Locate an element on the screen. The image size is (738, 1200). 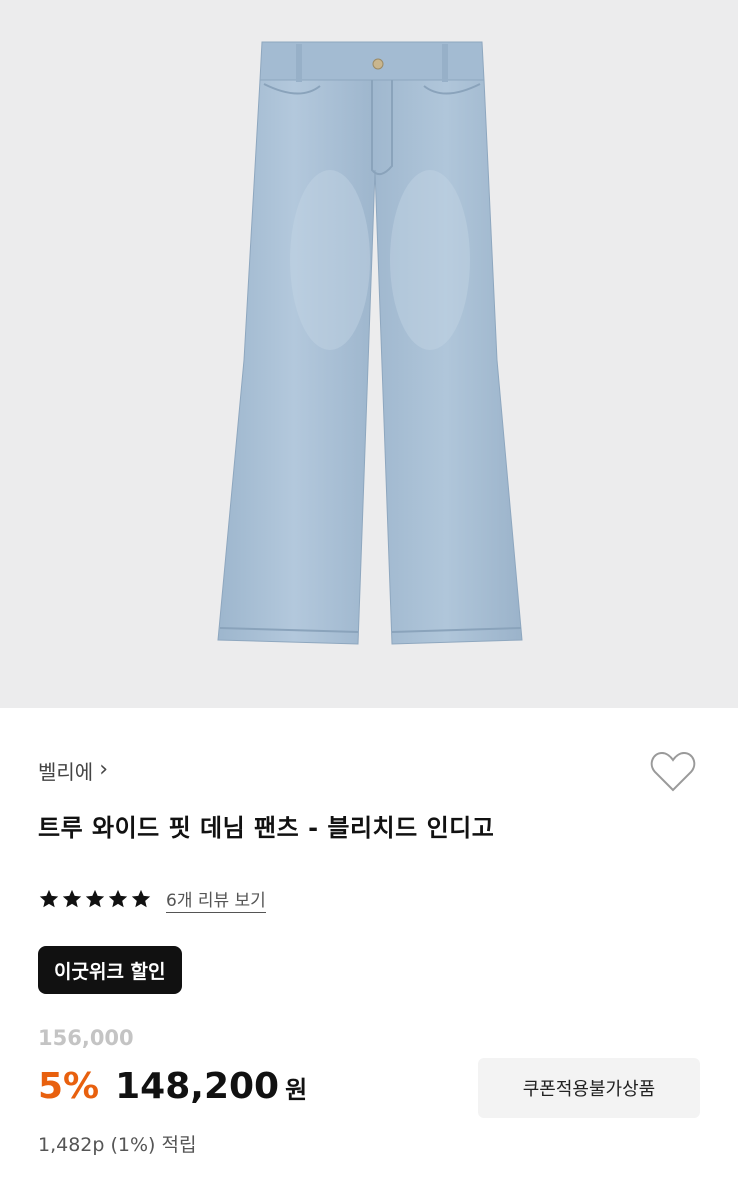
promo-badge: 이굿위크 할인 is located at coordinates (110, 970).